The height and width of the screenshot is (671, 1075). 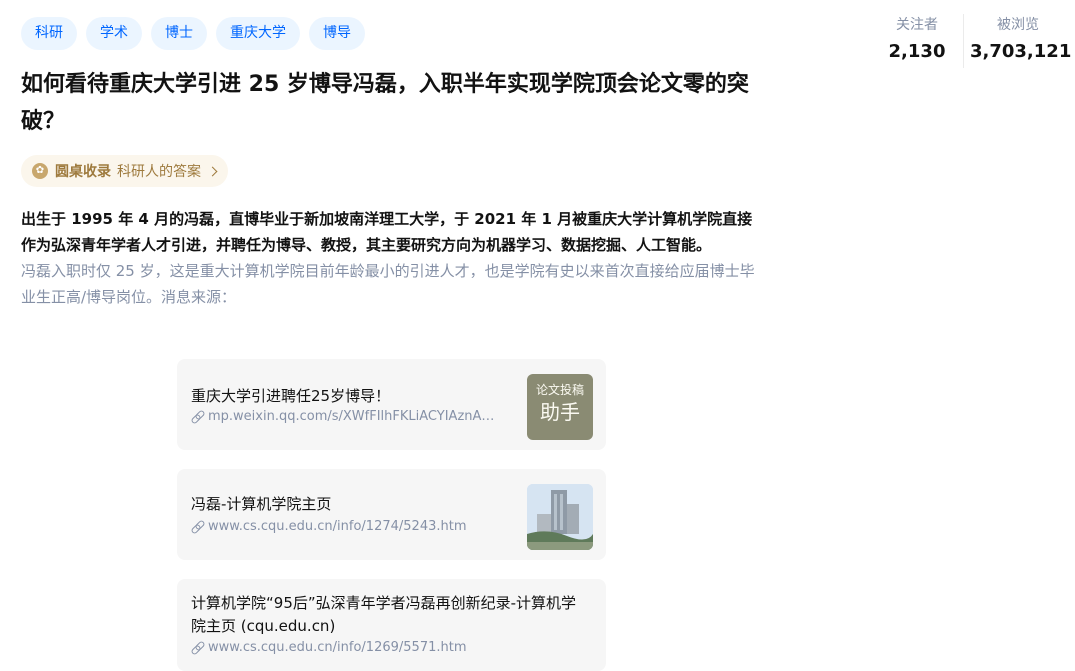 What do you see at coordinates (49, 33) in the screenshot?
I see `topic-tag: 科研` at bounding box center [49, 33].